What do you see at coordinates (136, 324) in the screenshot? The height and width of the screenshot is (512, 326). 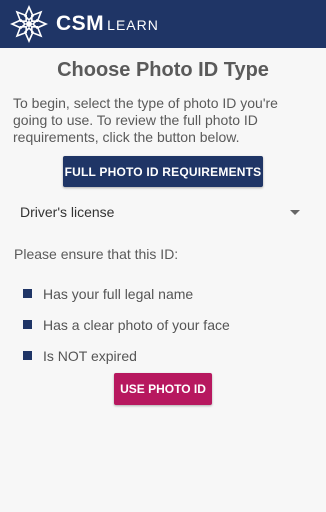 I see `list-item-label: Has a clear photo of your face` at bounding box center [136, 324].